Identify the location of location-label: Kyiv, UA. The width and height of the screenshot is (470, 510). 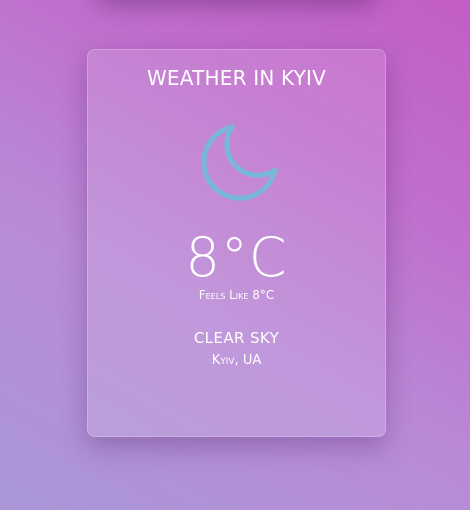
(236, 360).